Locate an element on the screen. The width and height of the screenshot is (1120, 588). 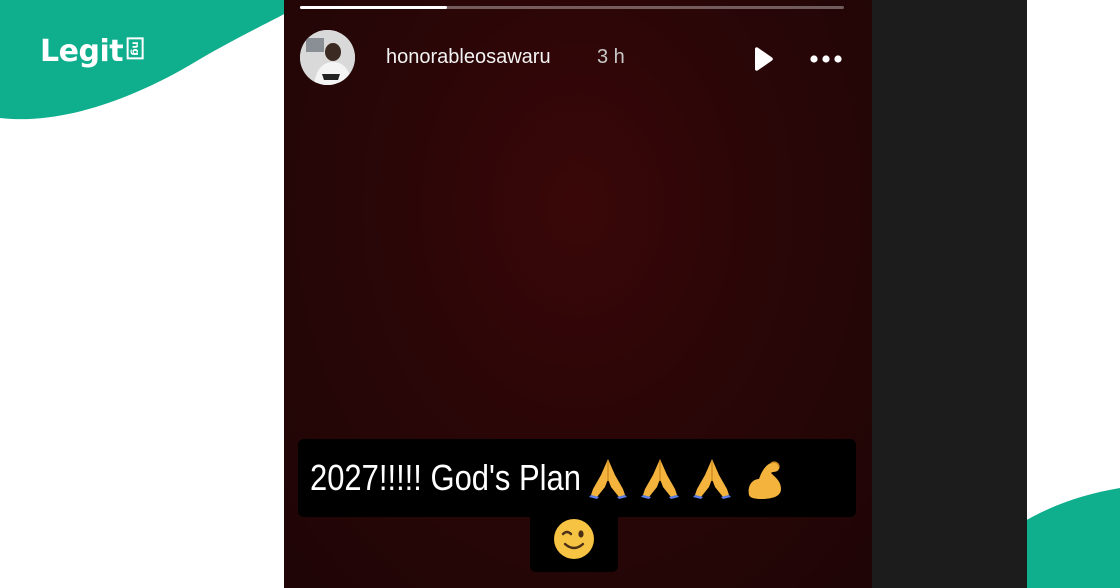
side-panel is located at coordinates (949, 294).